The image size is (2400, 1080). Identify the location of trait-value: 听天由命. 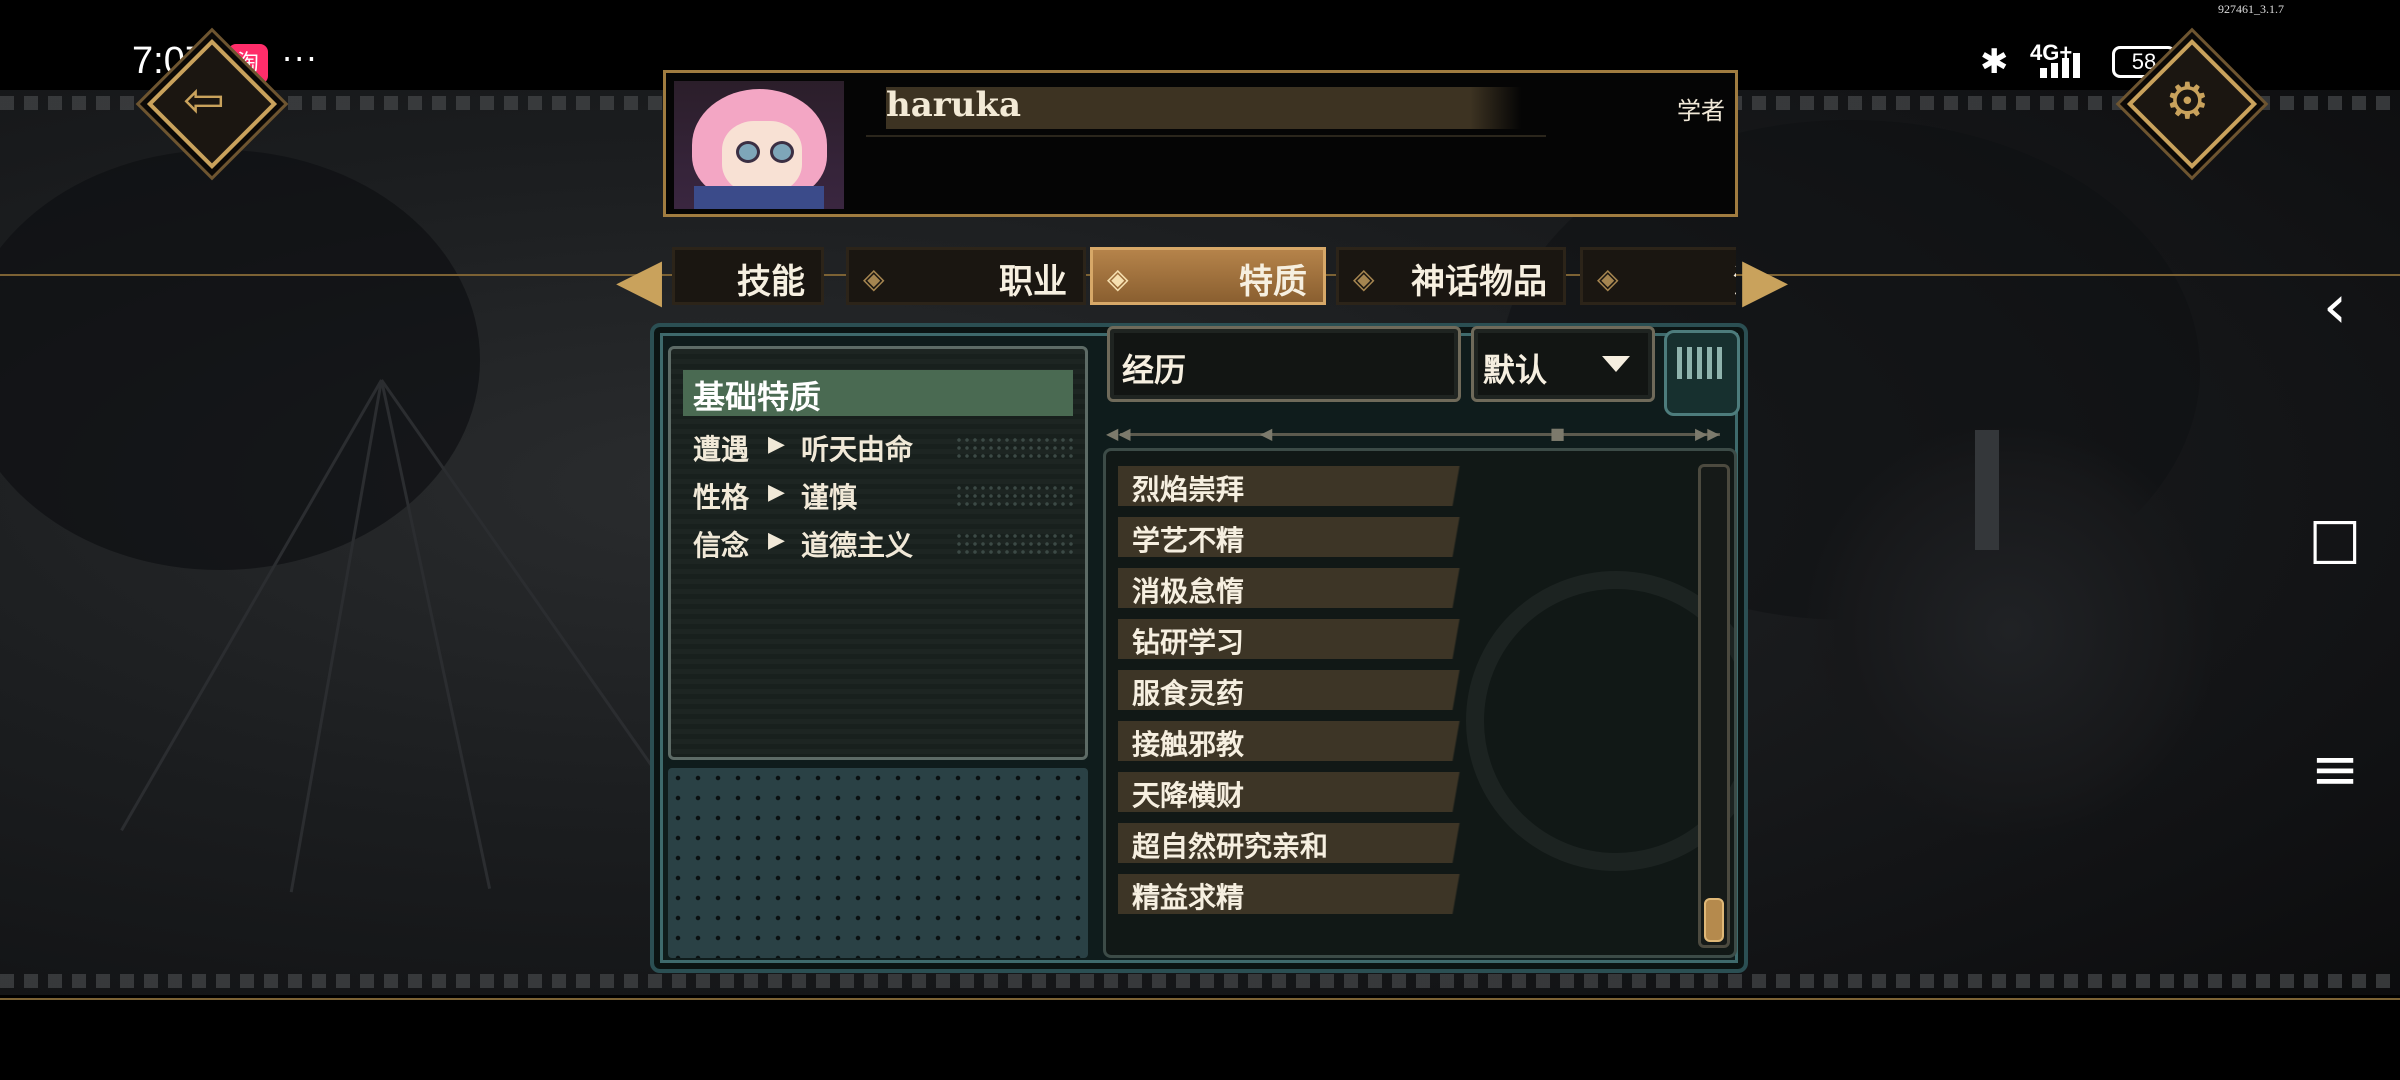
(857, 449).